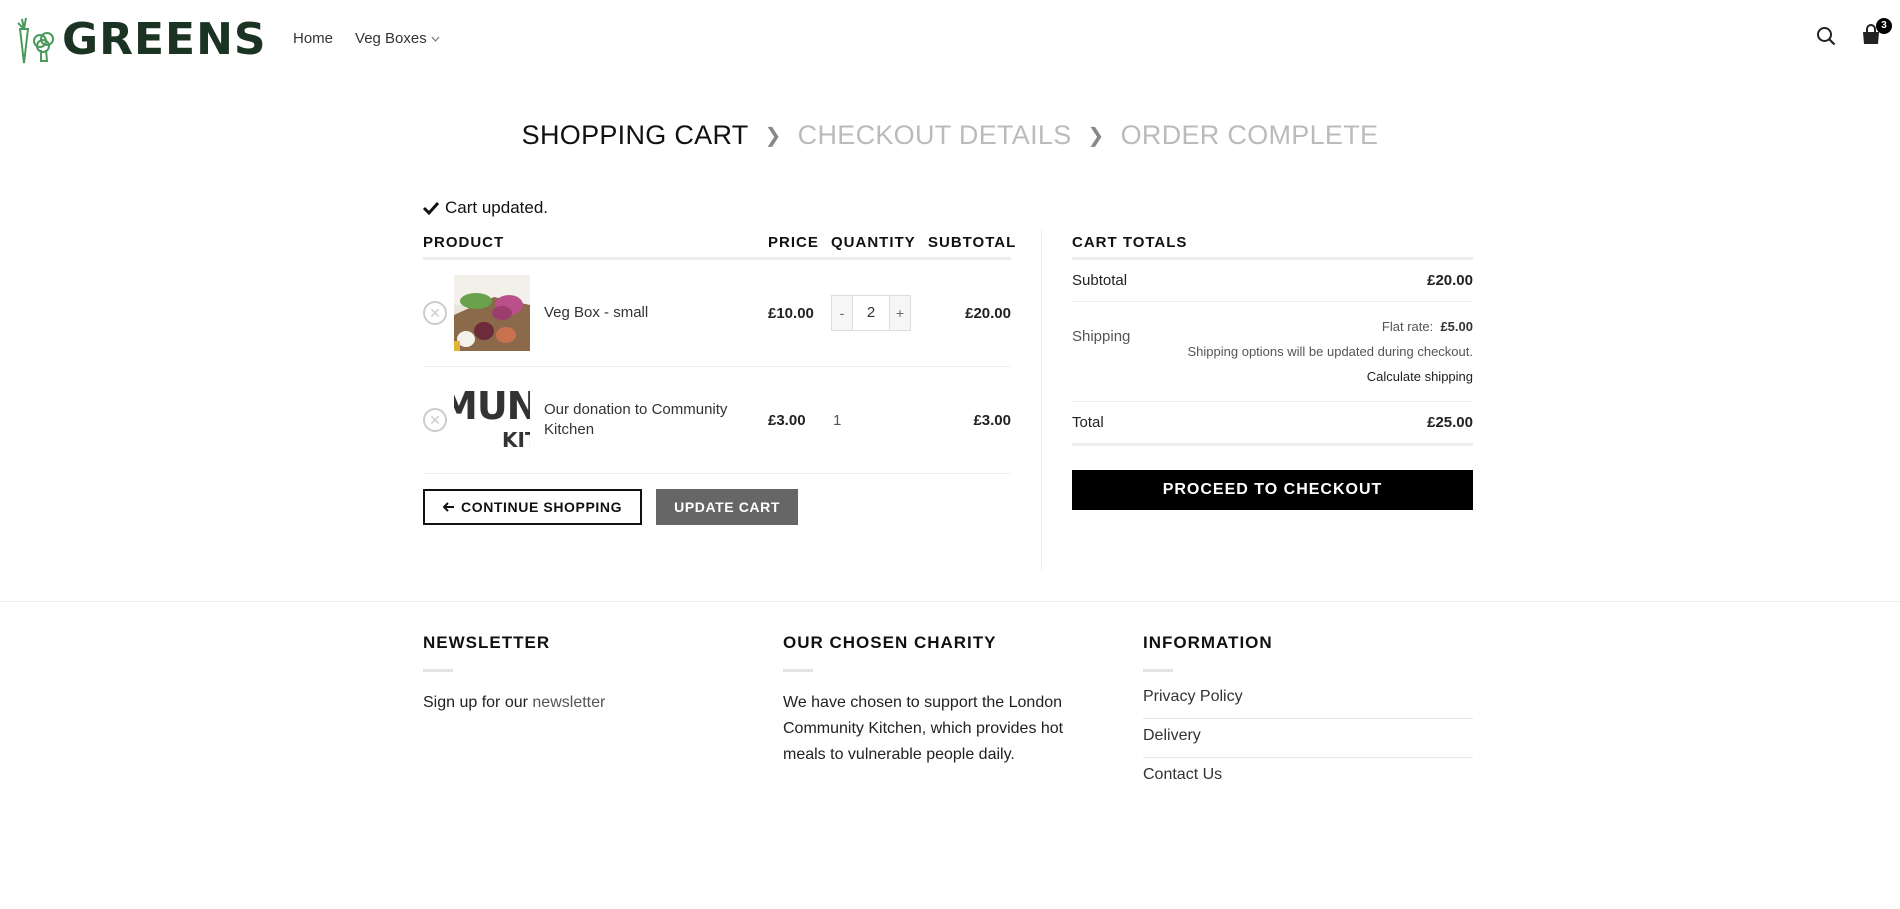 Image resolution: width=1900 pixels, height=909 pixels. I want to click on flat-rate-value: £5.00, so click(1456, 326).